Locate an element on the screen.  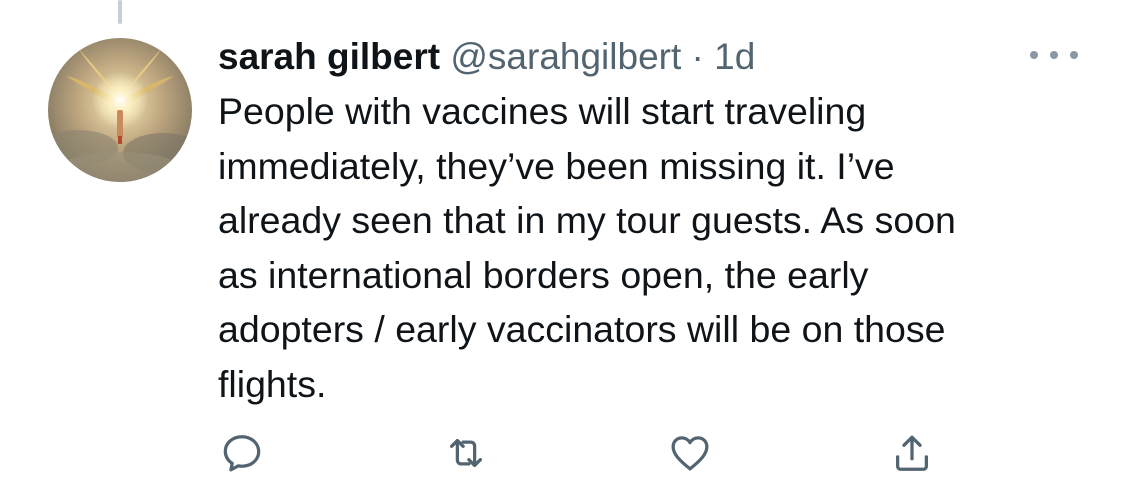
timestamp: 1d is located at coordinates (734, 56).